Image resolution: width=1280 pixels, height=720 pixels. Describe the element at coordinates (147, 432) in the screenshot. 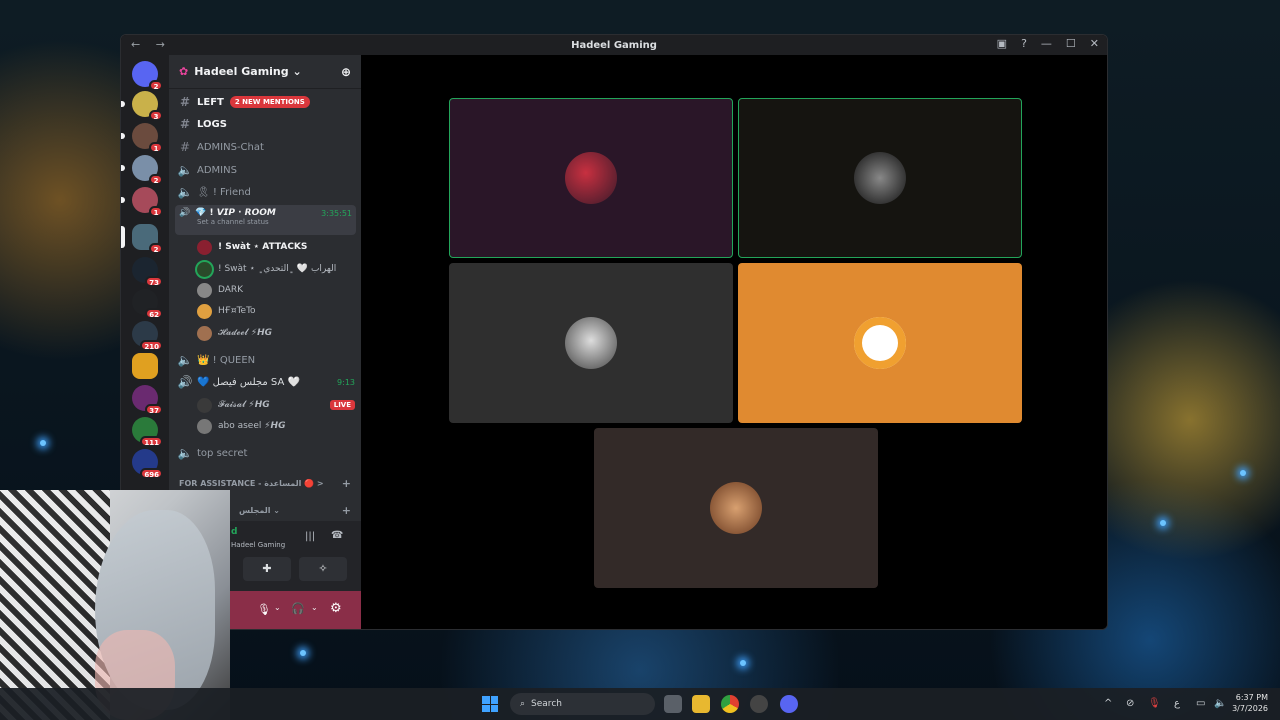

I see `server-icon: 111` at that location.